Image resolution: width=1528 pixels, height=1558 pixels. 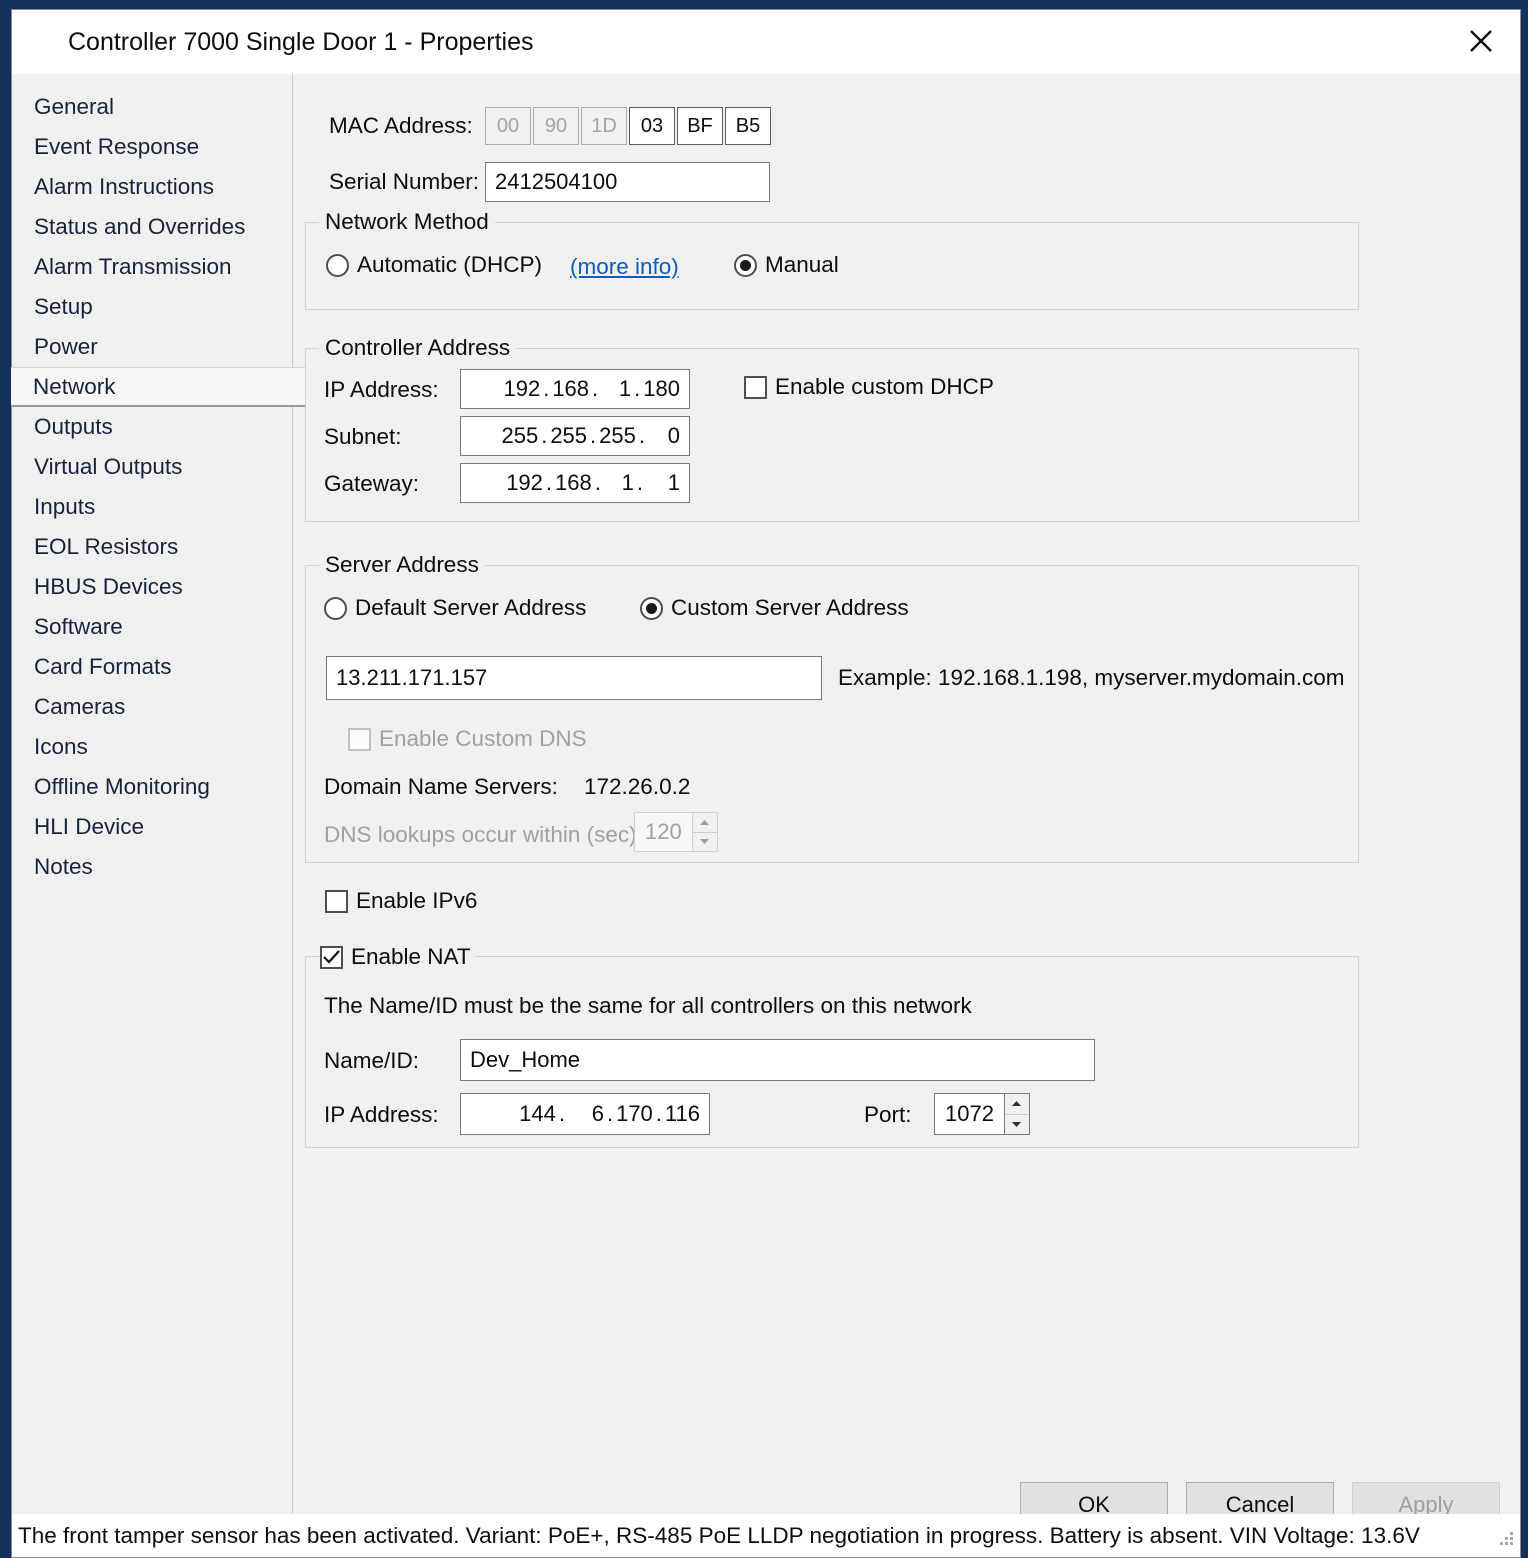 What do you see at coordinates (673, 435) in the screenshot?
I see `subnet-octet-4: 0` at bounding box center [673, 435].